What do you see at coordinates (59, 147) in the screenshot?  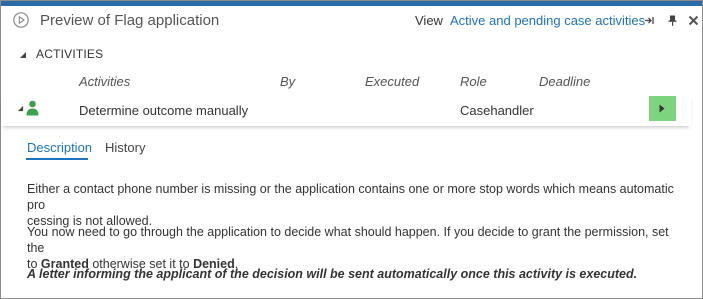 I see `tab-description: Description` at bounding box center [59, 147].